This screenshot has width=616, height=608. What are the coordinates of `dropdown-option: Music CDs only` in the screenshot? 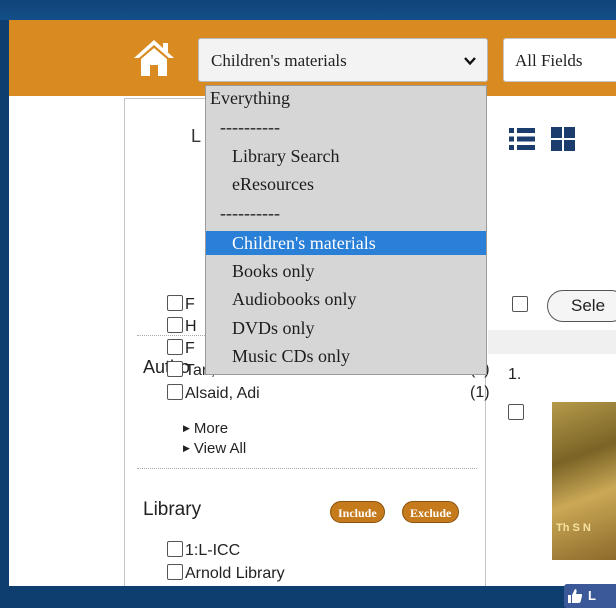 It's located at (346, 356).